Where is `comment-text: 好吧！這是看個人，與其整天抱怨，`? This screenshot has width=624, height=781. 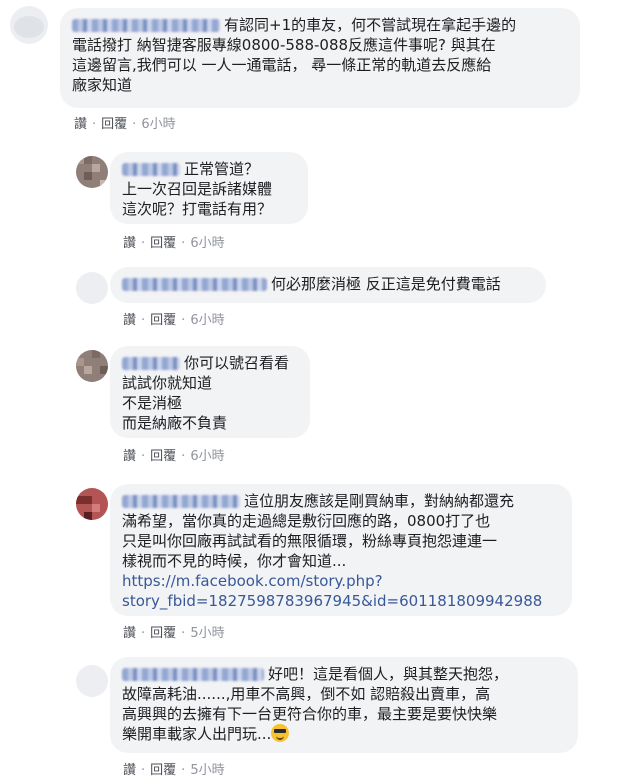
comment-text: 好吧！這是看個人，與其整天抱怨， is located at coordinates (388, 674).